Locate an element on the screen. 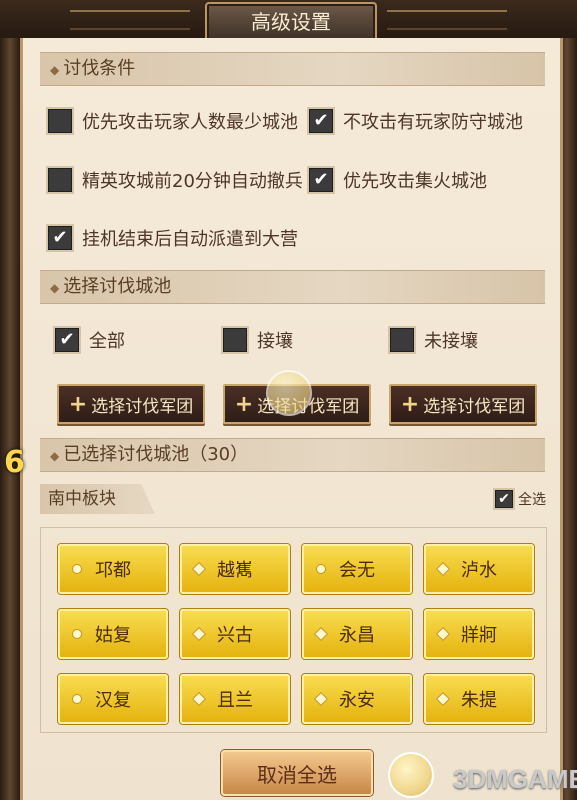  cancel-all-button: 取消全选 is located at coordinates (297, 773).